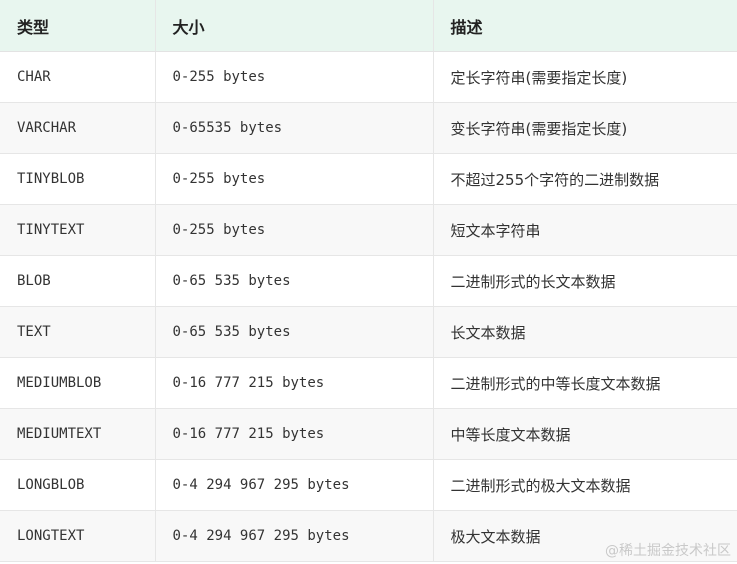  I want to click on type-cell: VARCHAR, so click(78, 128).